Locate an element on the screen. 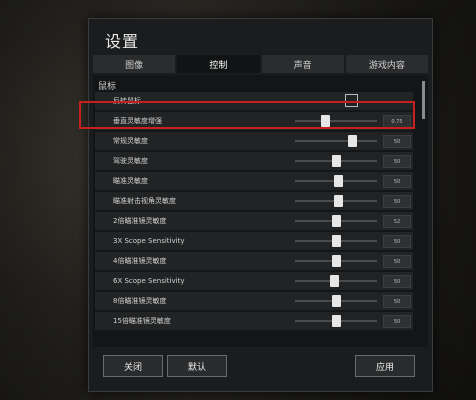  setting-label: 15倍瞄准镜灵敏度 is located at coordinates (142, 321).